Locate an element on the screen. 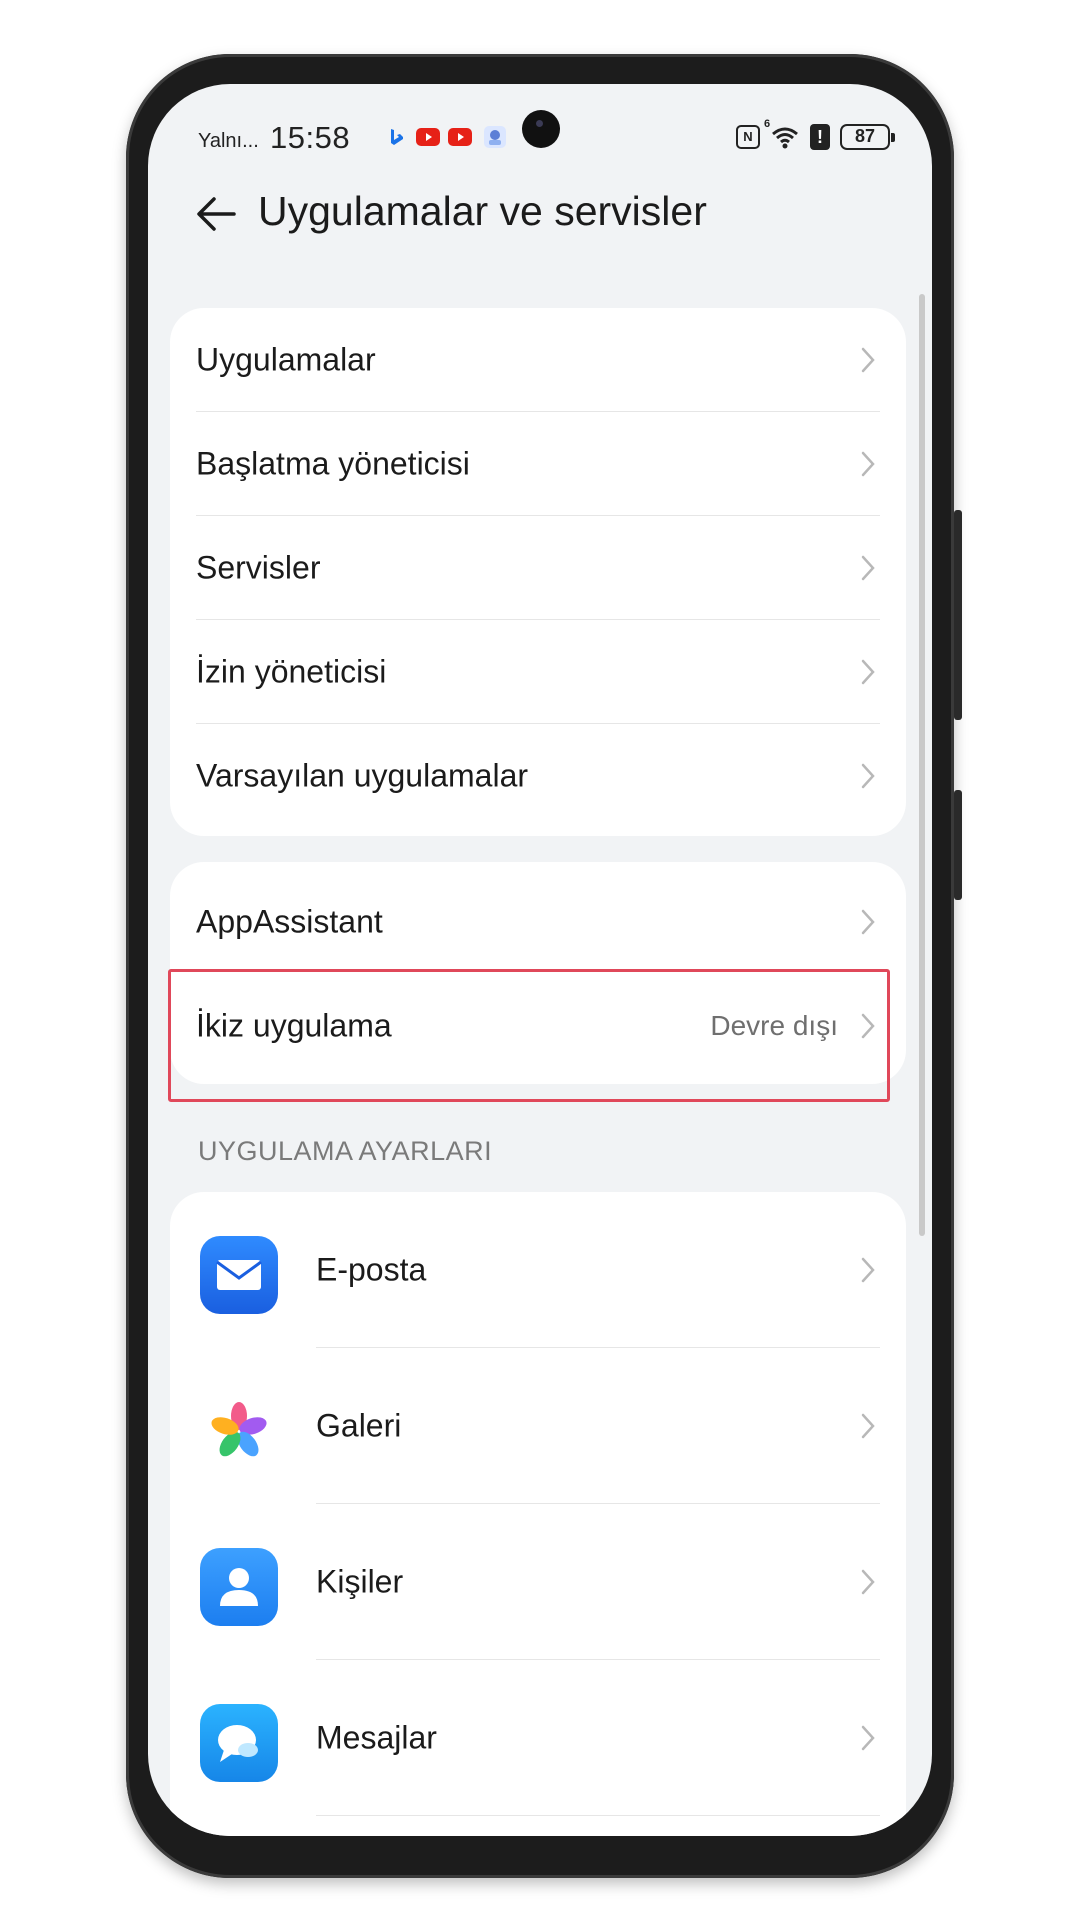 This screenshot has height=1920, width=1080. settings-item-izin-yoneticisi: İzin yöneticisi is located at coordinates (538, 672).